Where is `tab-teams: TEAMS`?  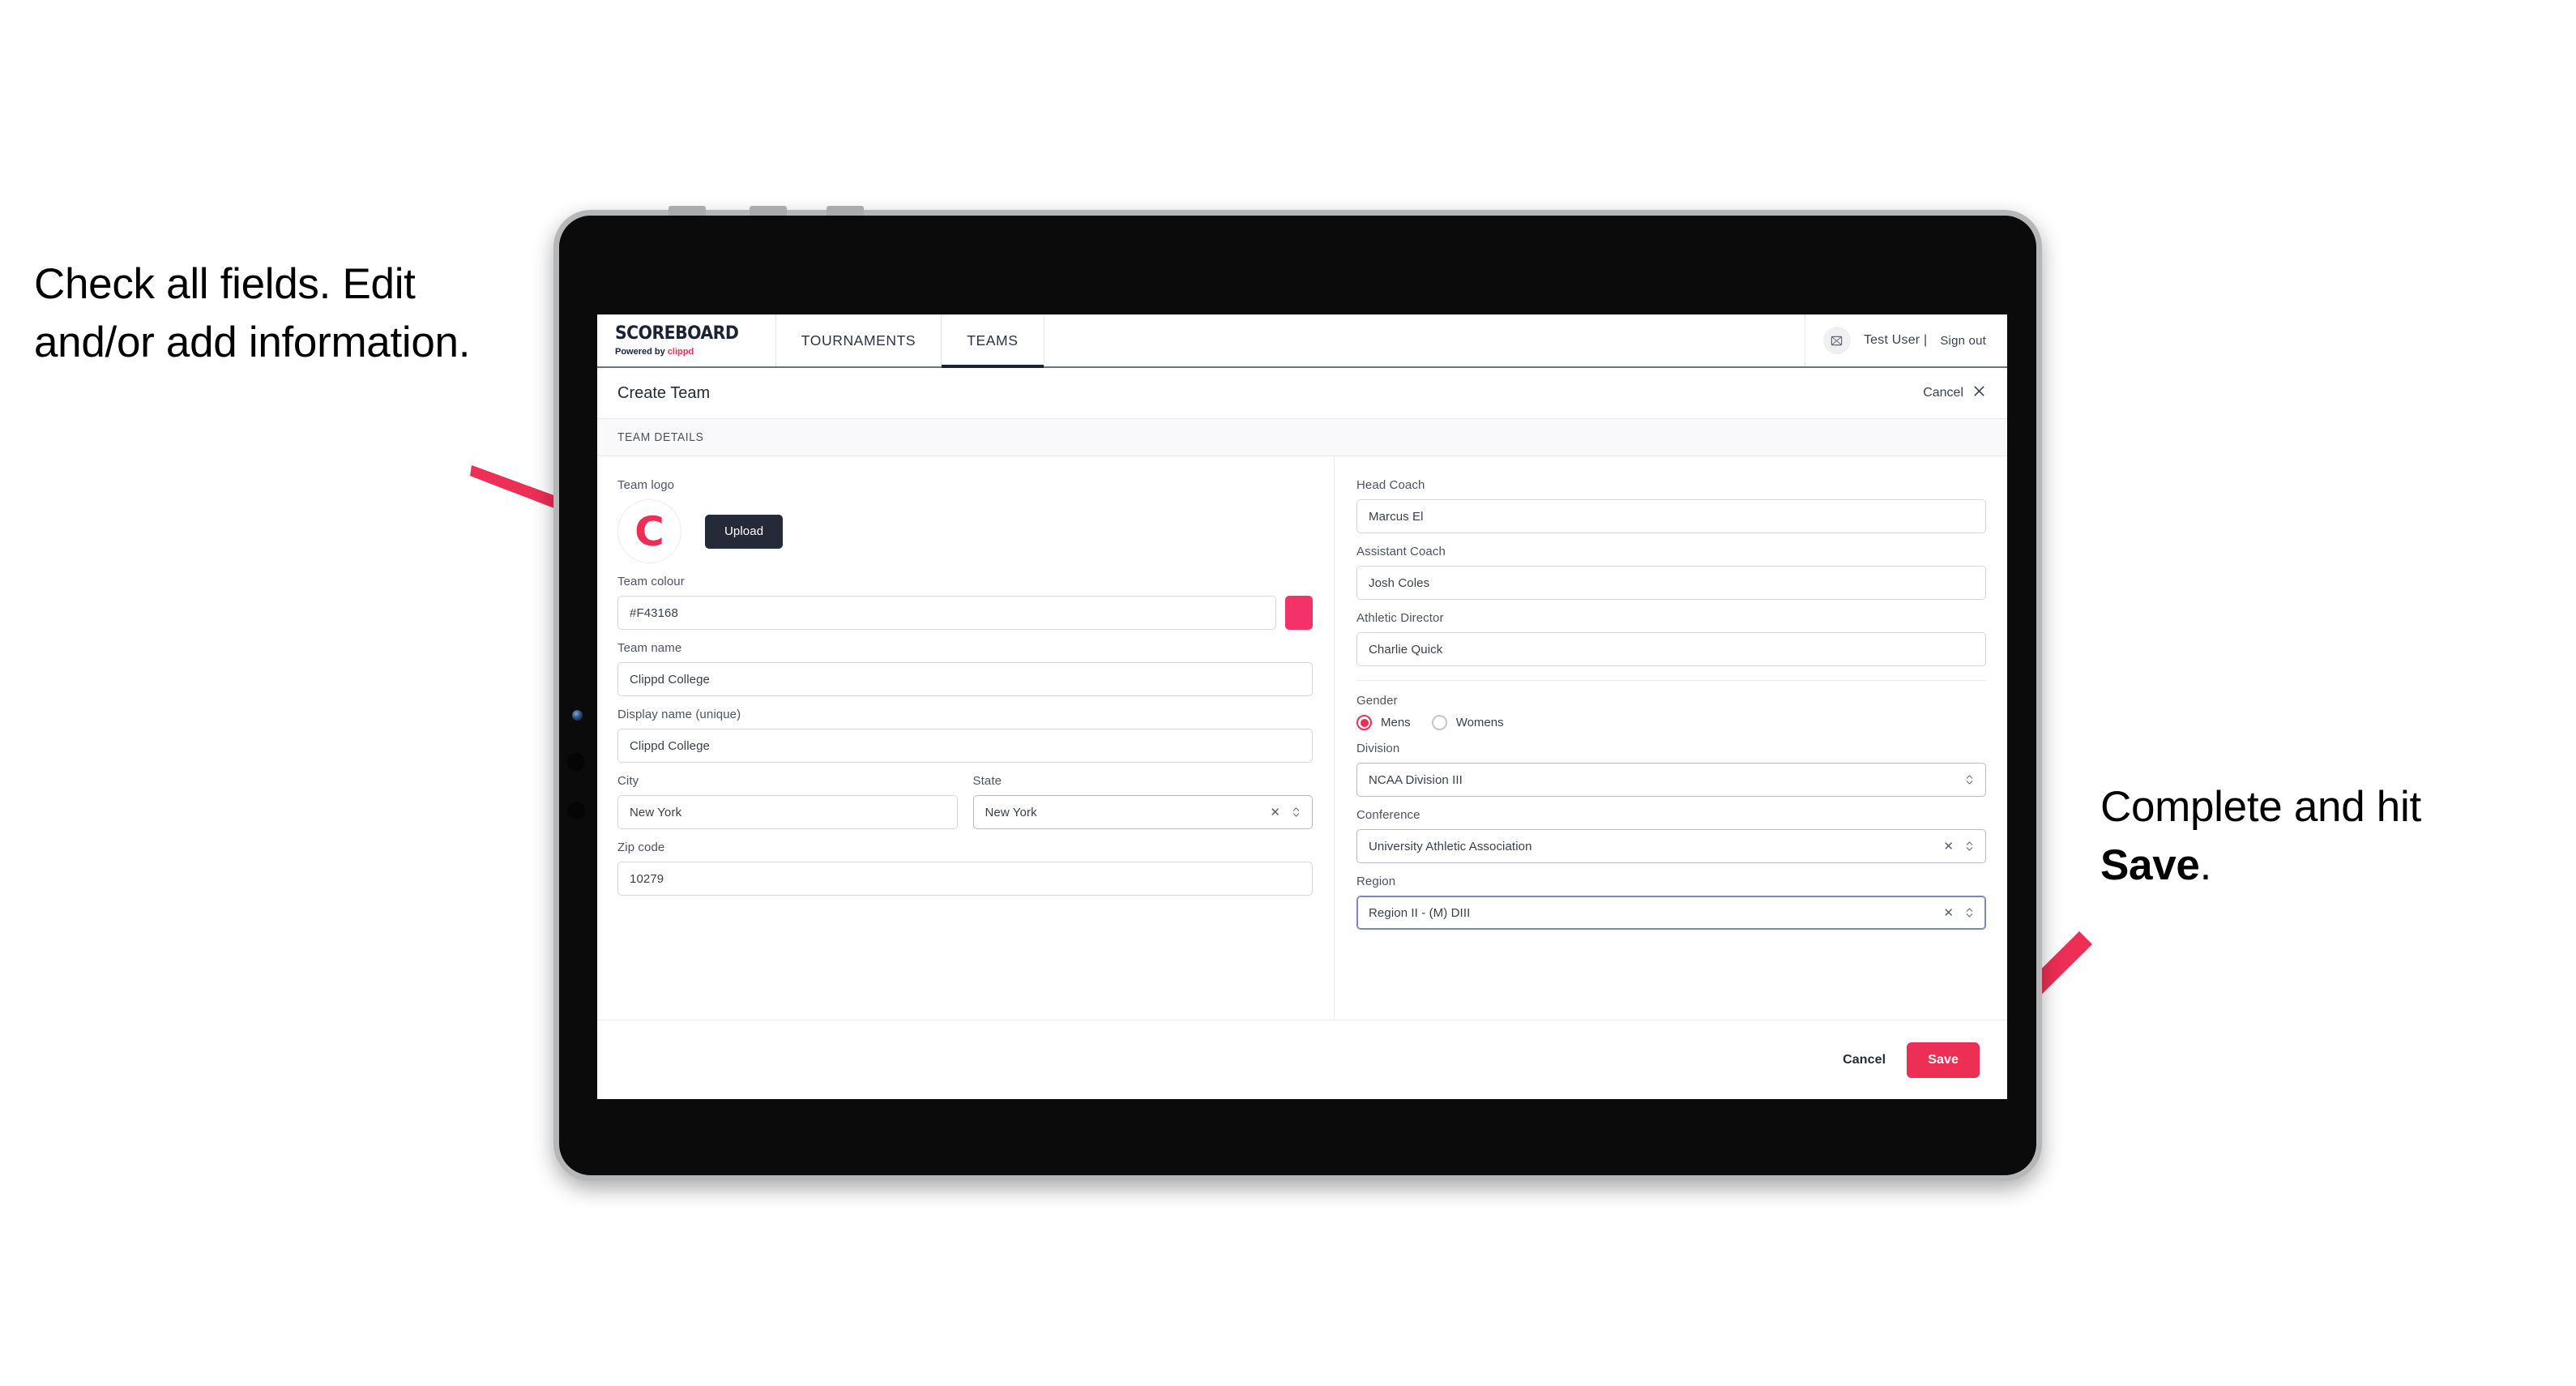 tab-teams: TEAMS is located at coordinates (993, 341).